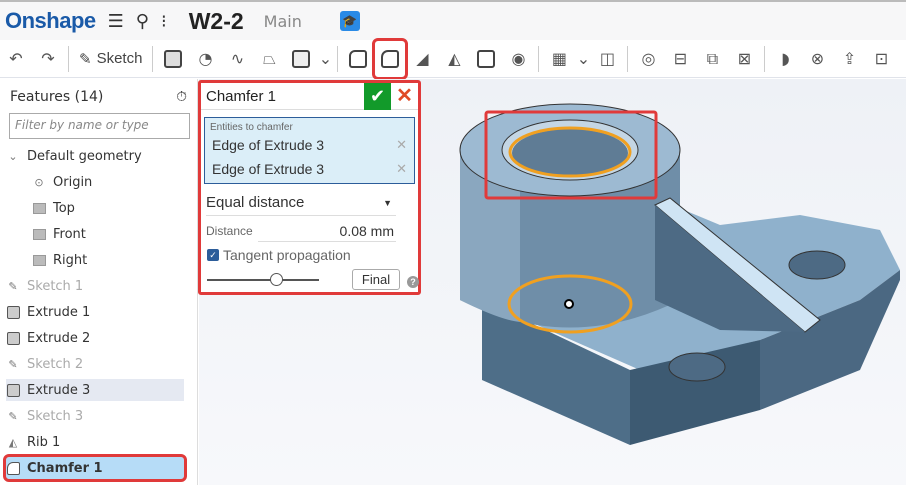  Describe the element at coordinates (95, 442) in the screenshot. I see `feature-item-rib-1: ◭ Rib 1` at that location.